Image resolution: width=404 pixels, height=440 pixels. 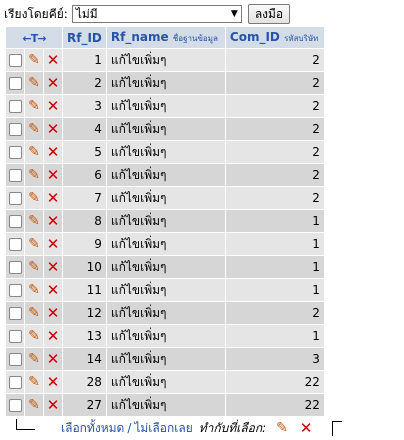 I want to click on cell-rf-id: 2, so click(x=84, y=83).